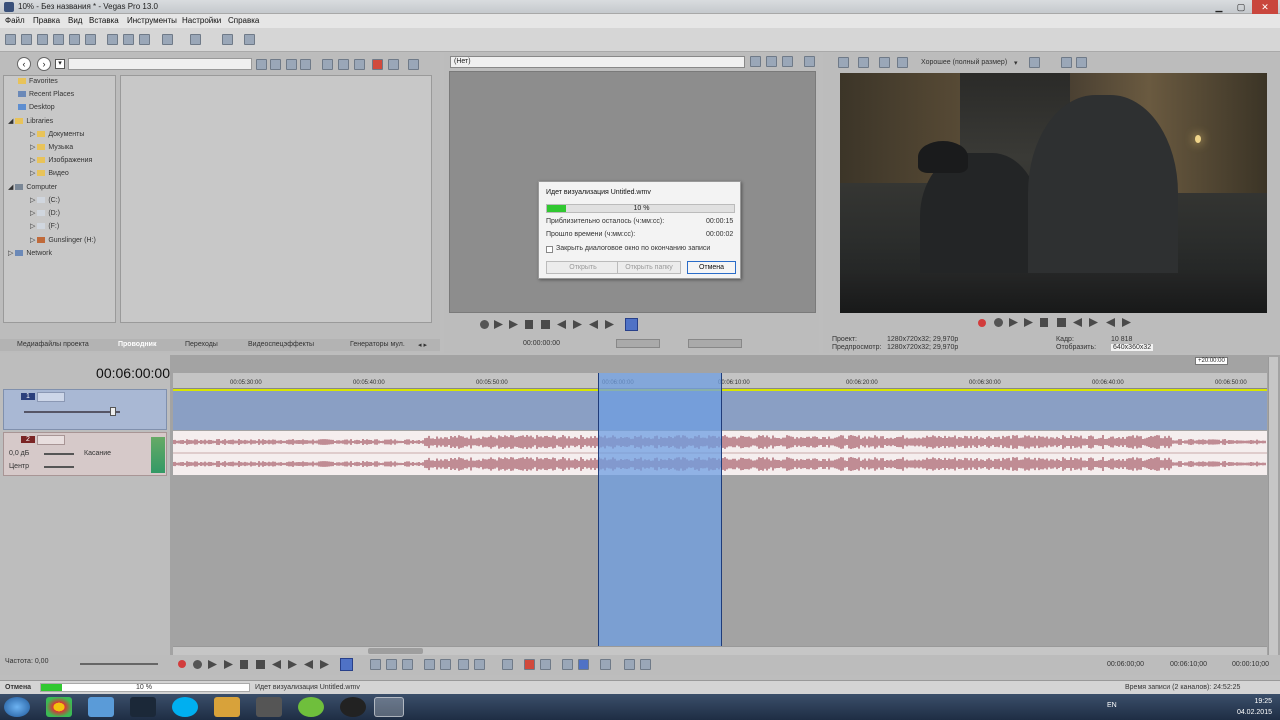  What do you see at coordinates (1077, 322) in the screenshot?
I see `go-to-start-icon` at bounding box center [1077, 322].